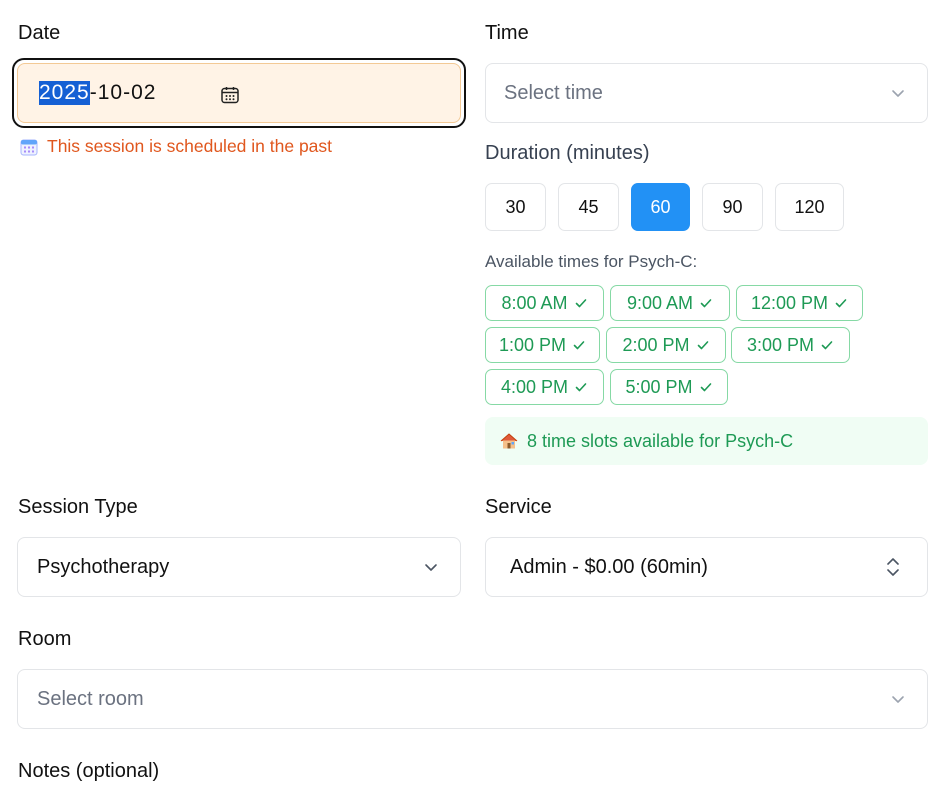 The image size is (940, 796). I want to click on time-slot: 3:00 PM, so click(790, 345).